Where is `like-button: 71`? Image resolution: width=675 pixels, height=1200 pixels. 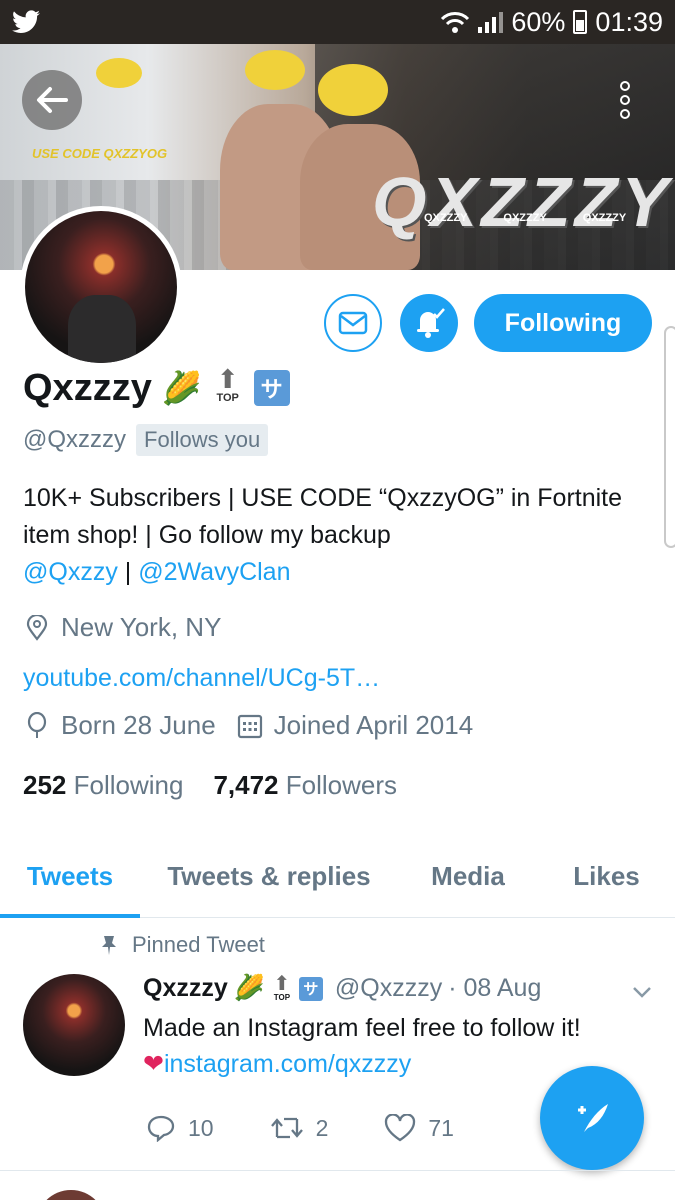
like-button: 71 is located at coordinates (419, 1128).